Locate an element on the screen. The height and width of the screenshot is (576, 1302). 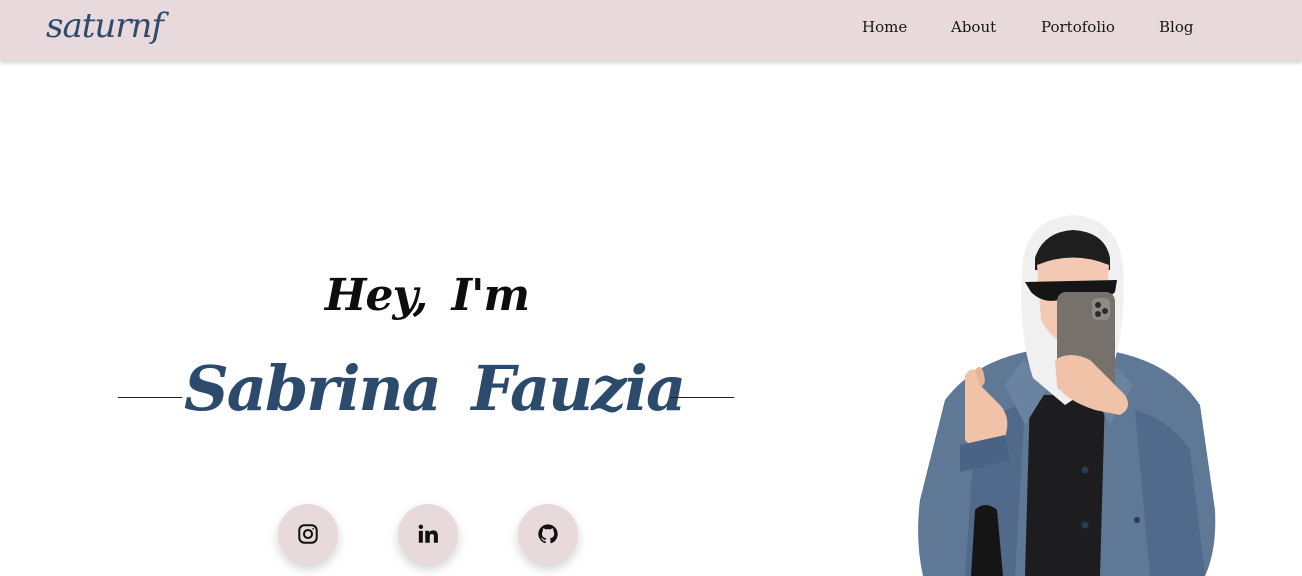
hero-greeting: Hey, I'm is located at coordinates (427, 295).